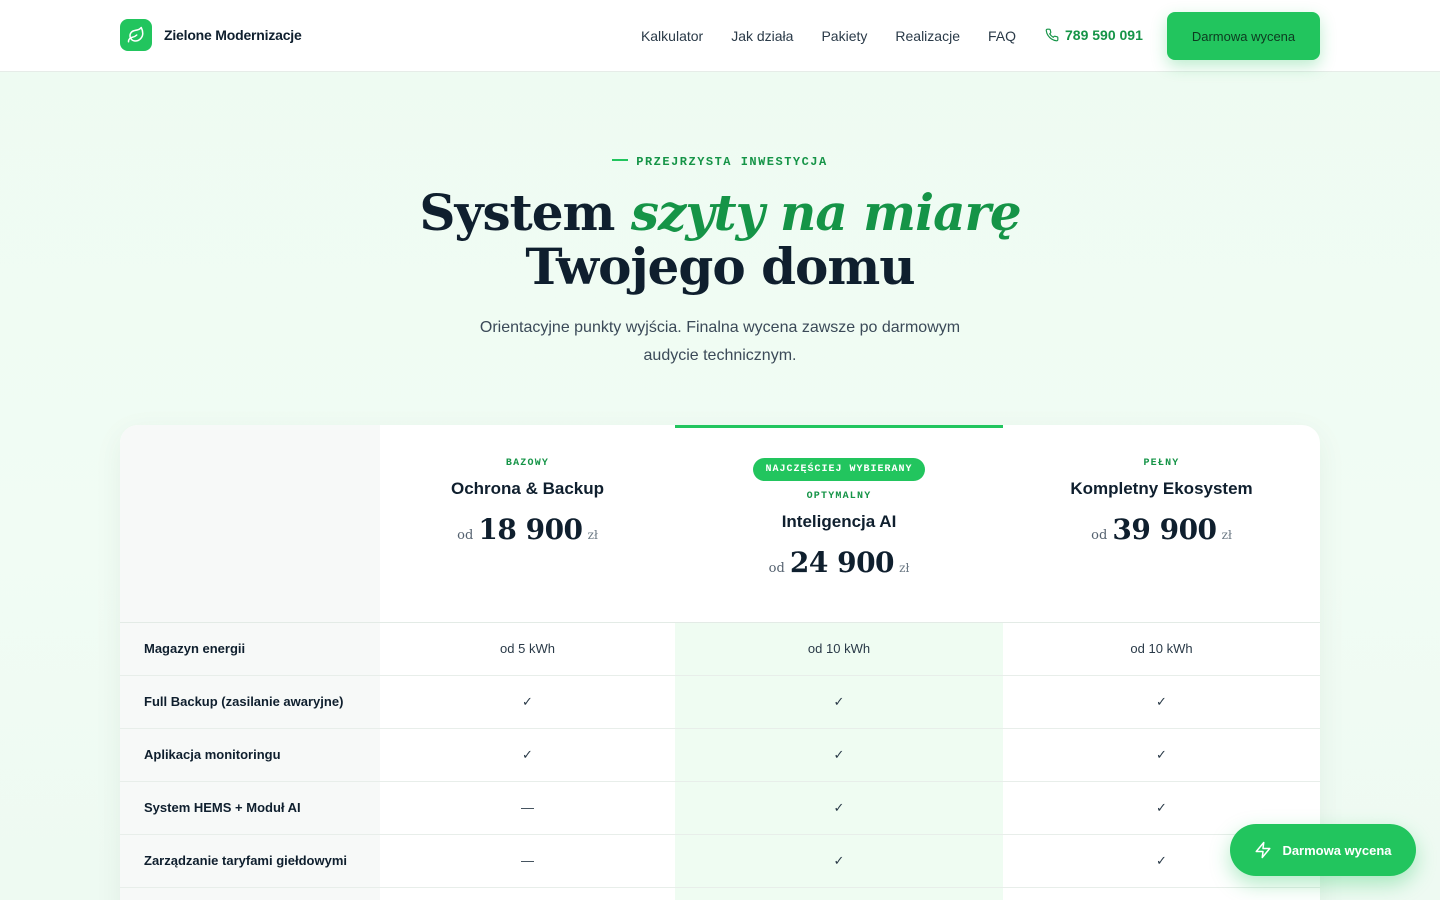  Describe the element at coordinates (222, 807) in the screenshot. I see `feature-label: System HEMS + Moduł AI` at that location.